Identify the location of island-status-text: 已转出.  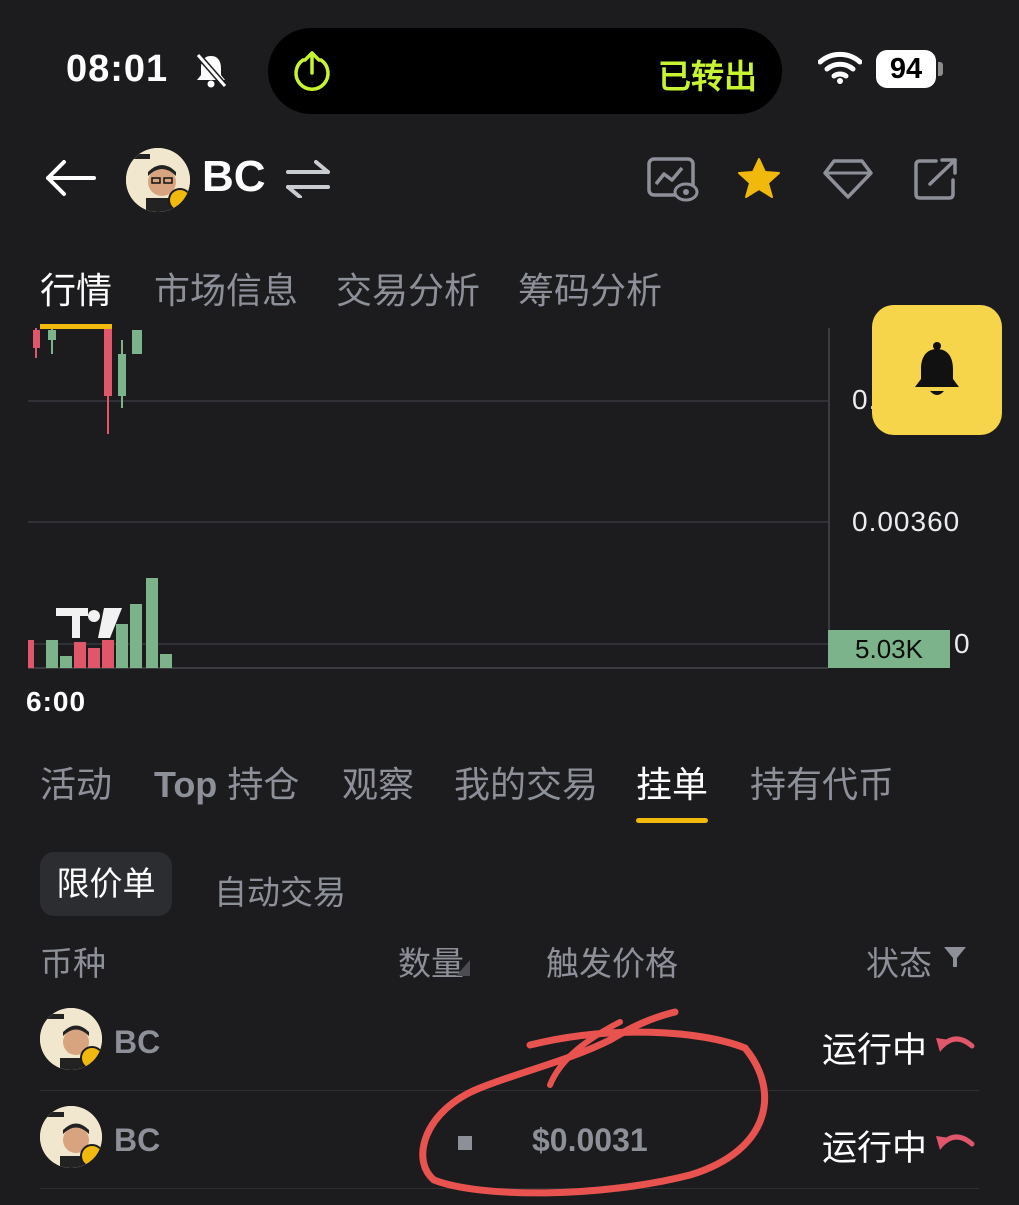
(707, 76).